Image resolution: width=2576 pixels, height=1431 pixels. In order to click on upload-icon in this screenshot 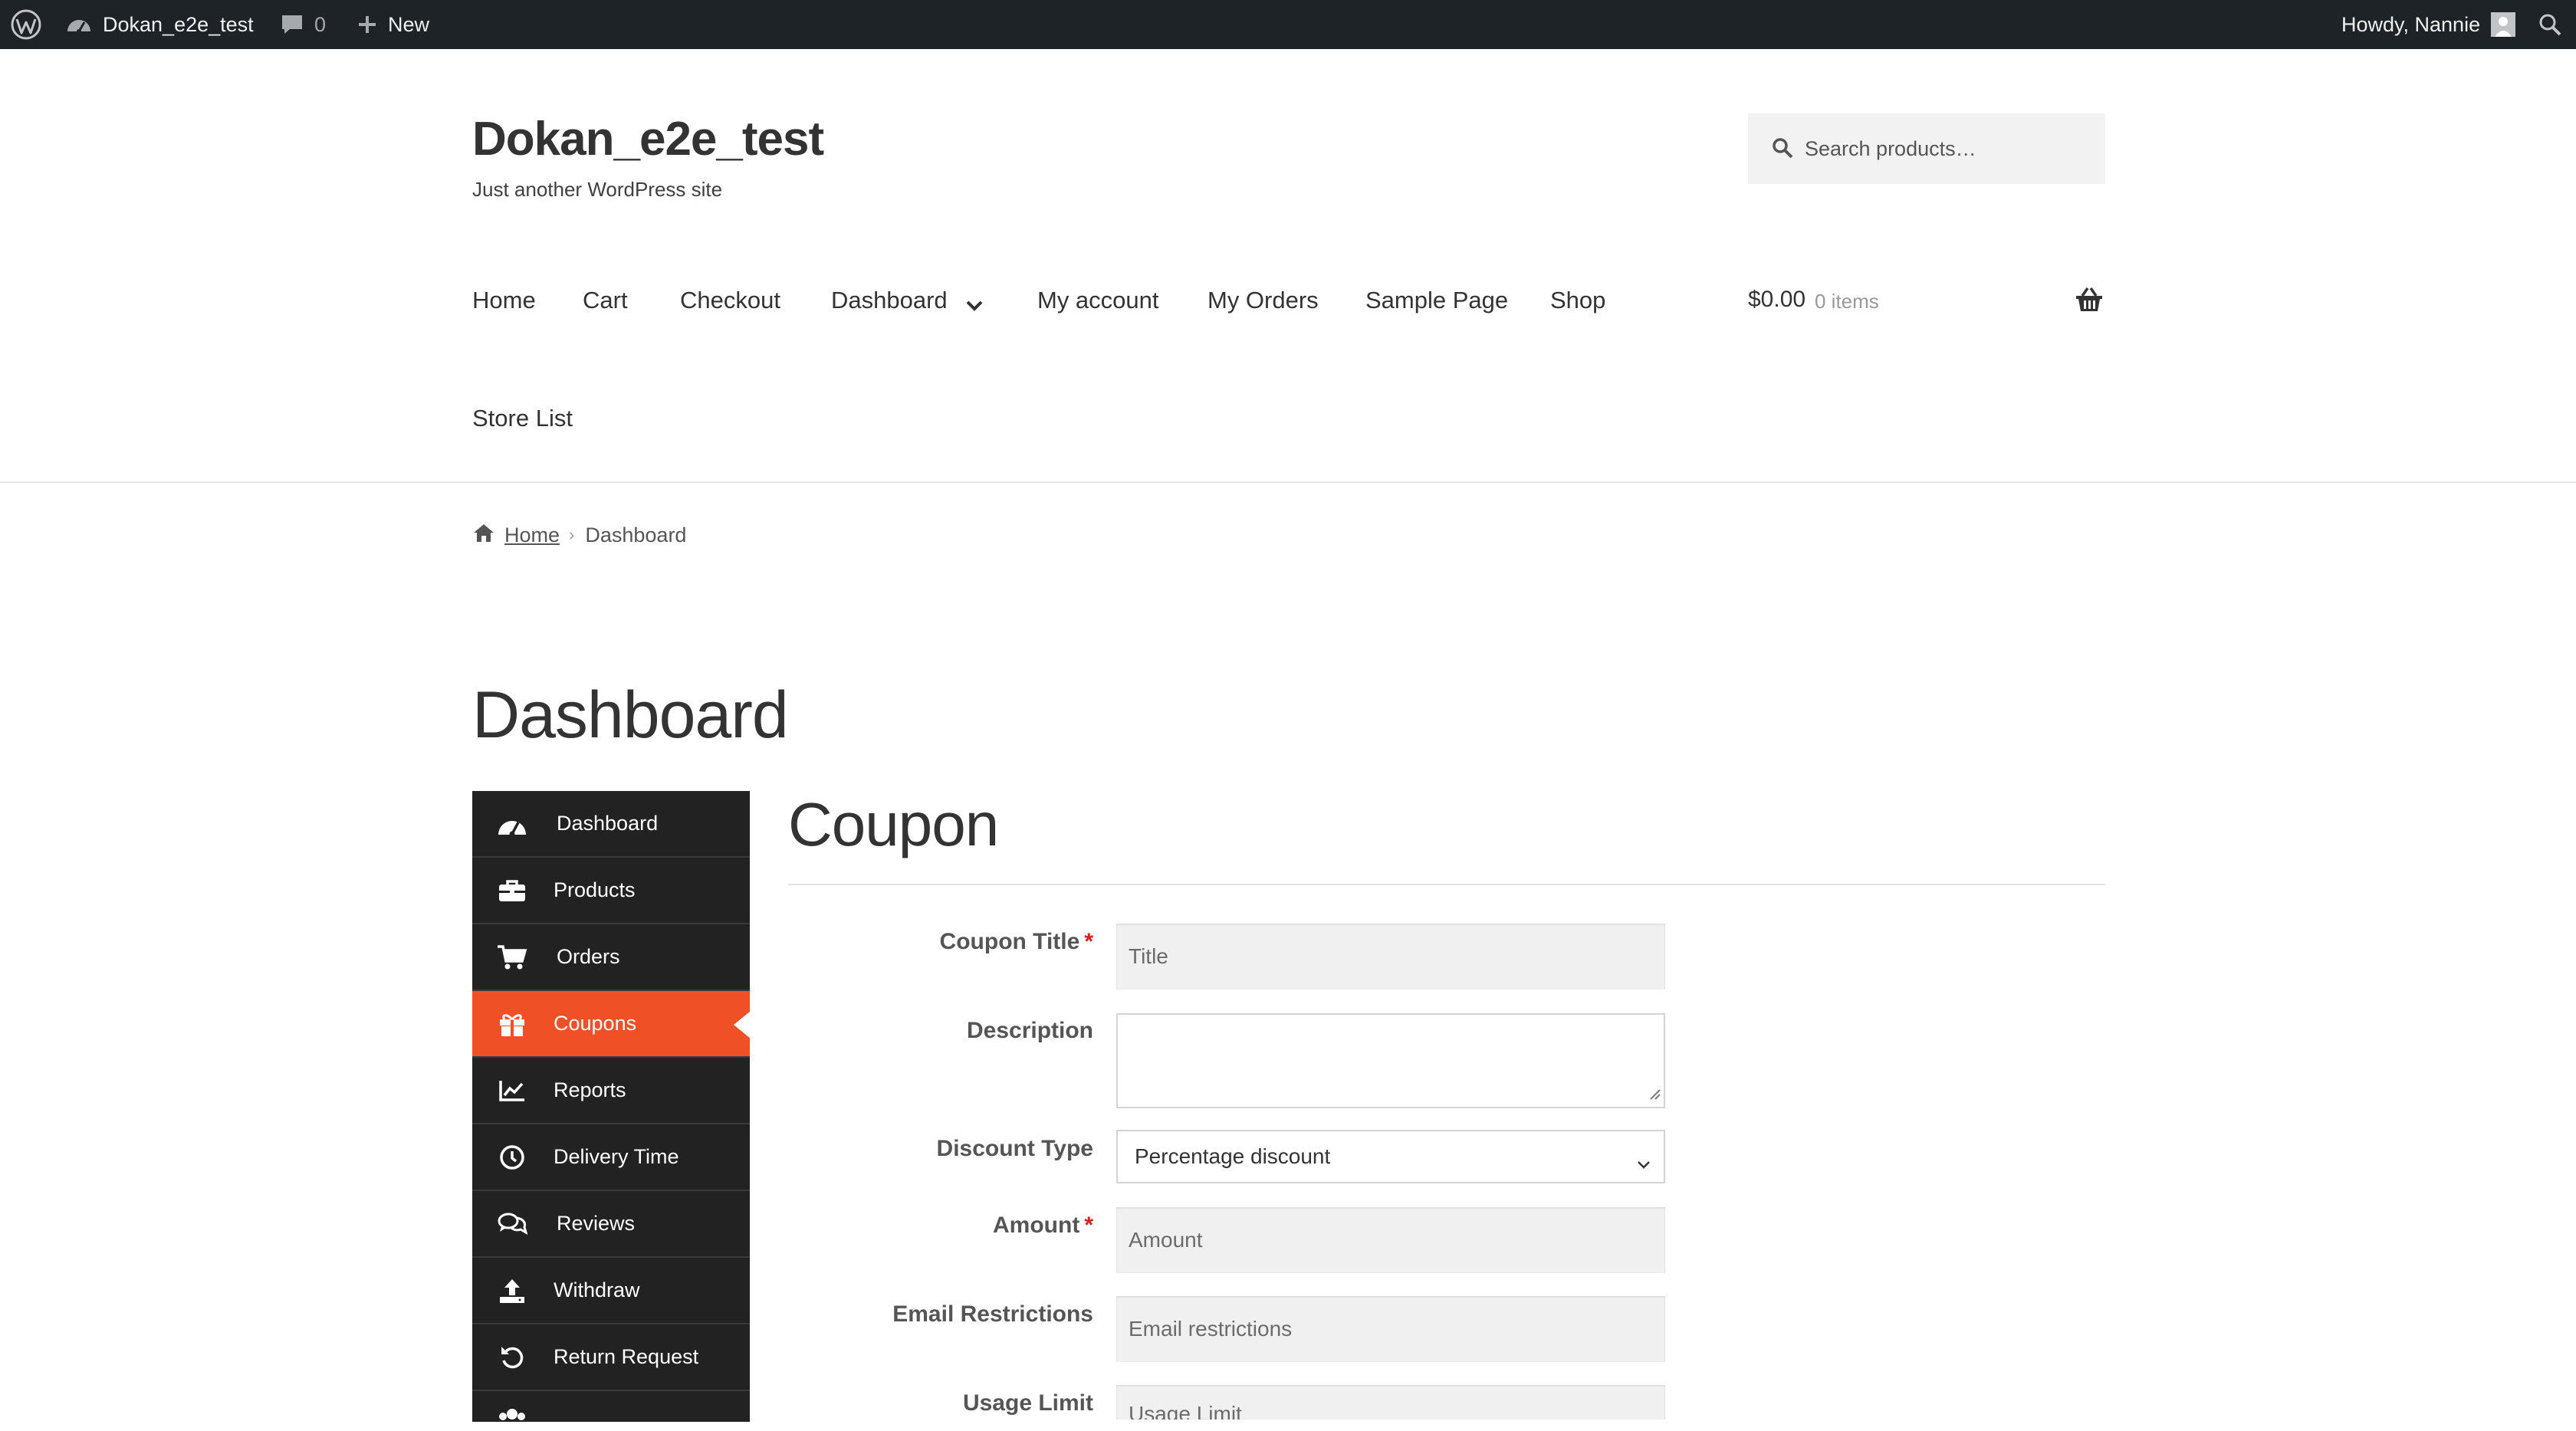, I will do `click(512, 1290)`.